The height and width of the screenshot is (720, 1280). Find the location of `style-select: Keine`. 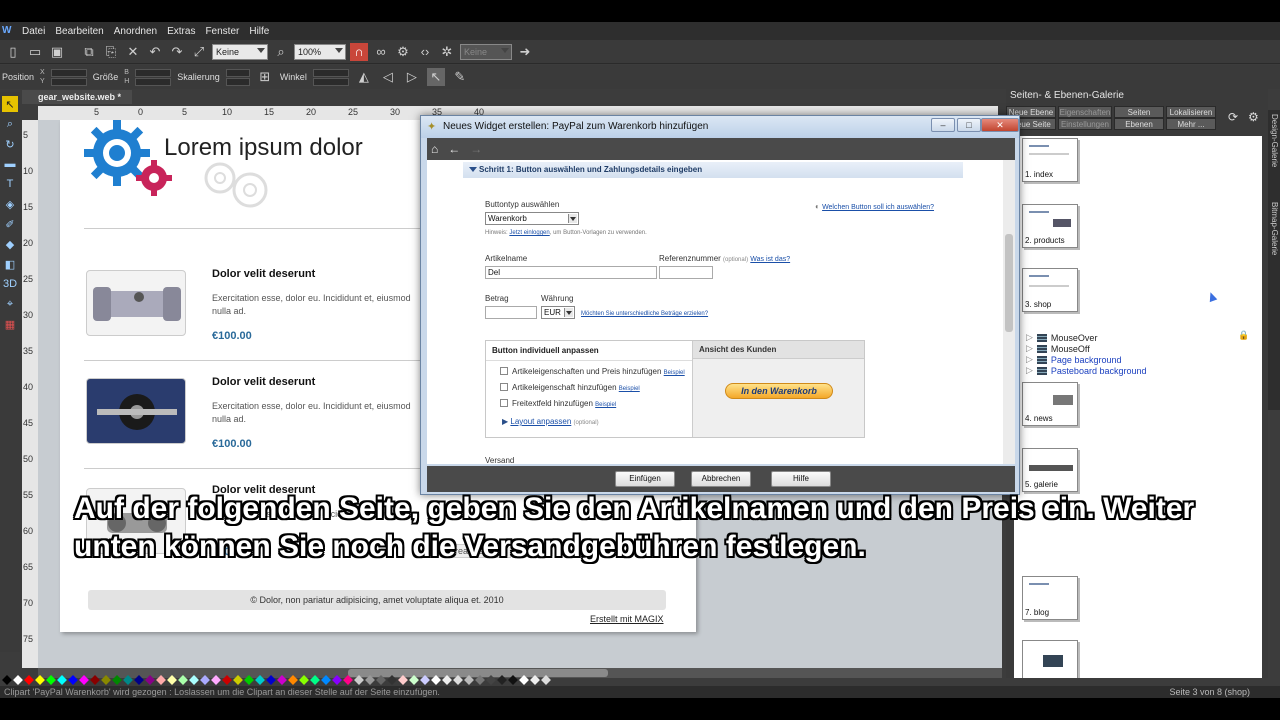

style-select: Keine is located at coordinates (240, 51).